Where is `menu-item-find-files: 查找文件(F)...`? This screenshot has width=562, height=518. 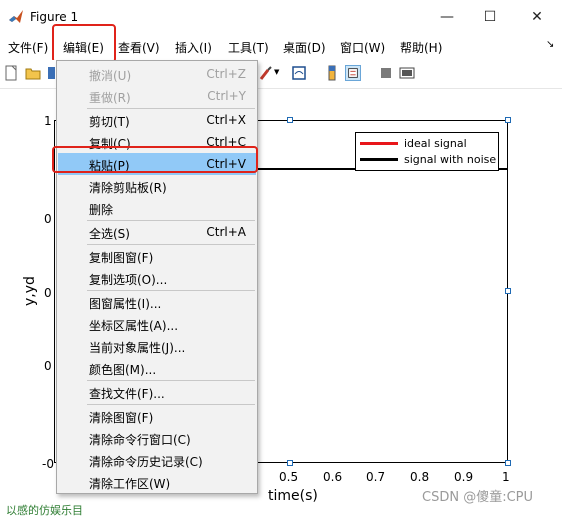 menu-item-find-files: 查找文件(F)... is located at coordinates (157, 392).